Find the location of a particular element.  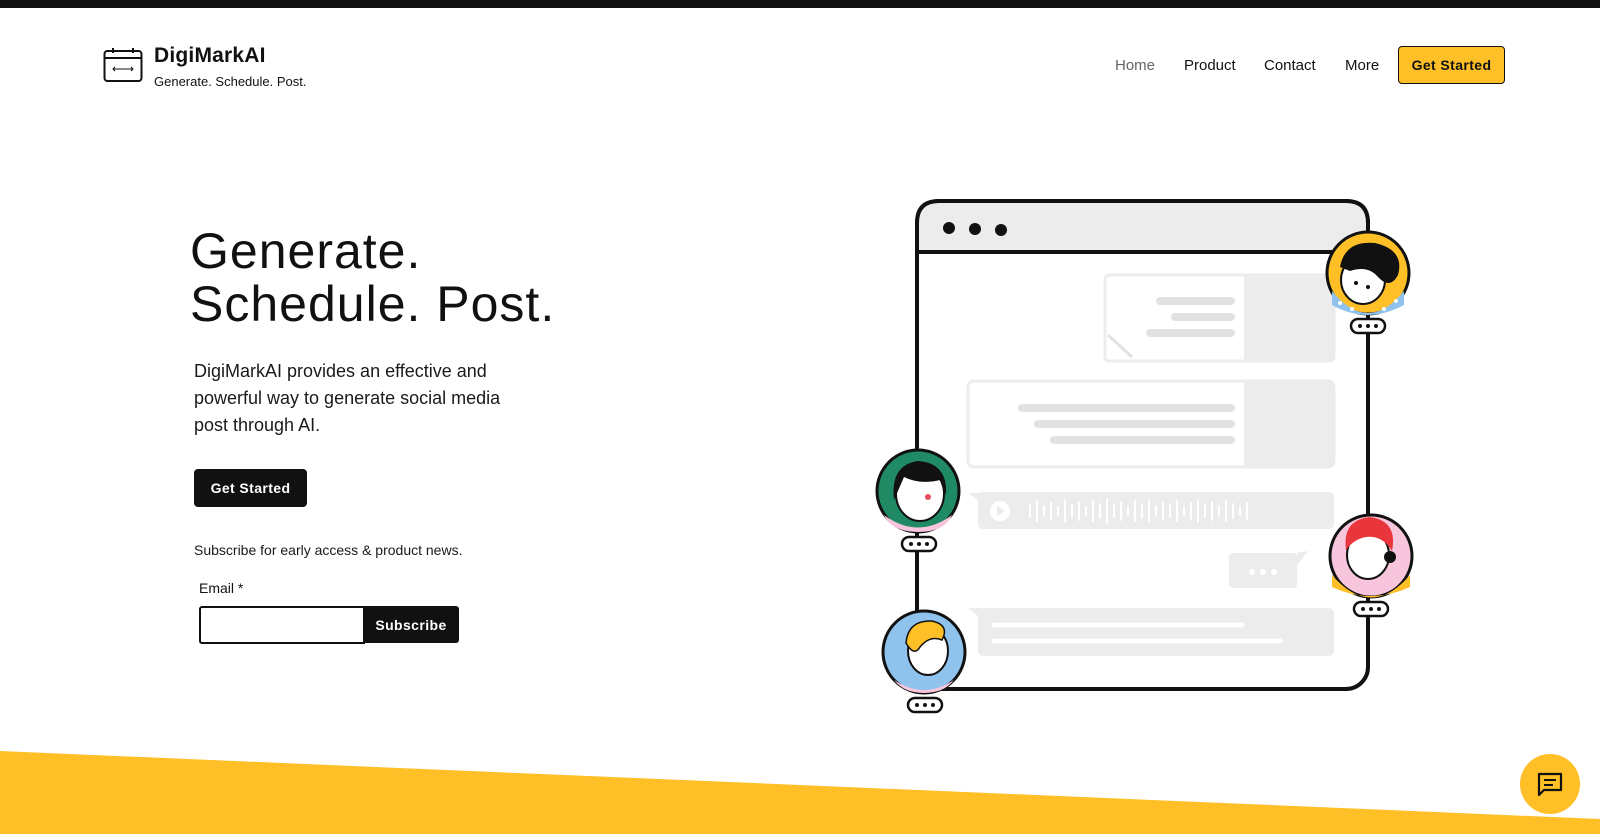

nav-contact: Contact is located at coordinates (1290, 65).